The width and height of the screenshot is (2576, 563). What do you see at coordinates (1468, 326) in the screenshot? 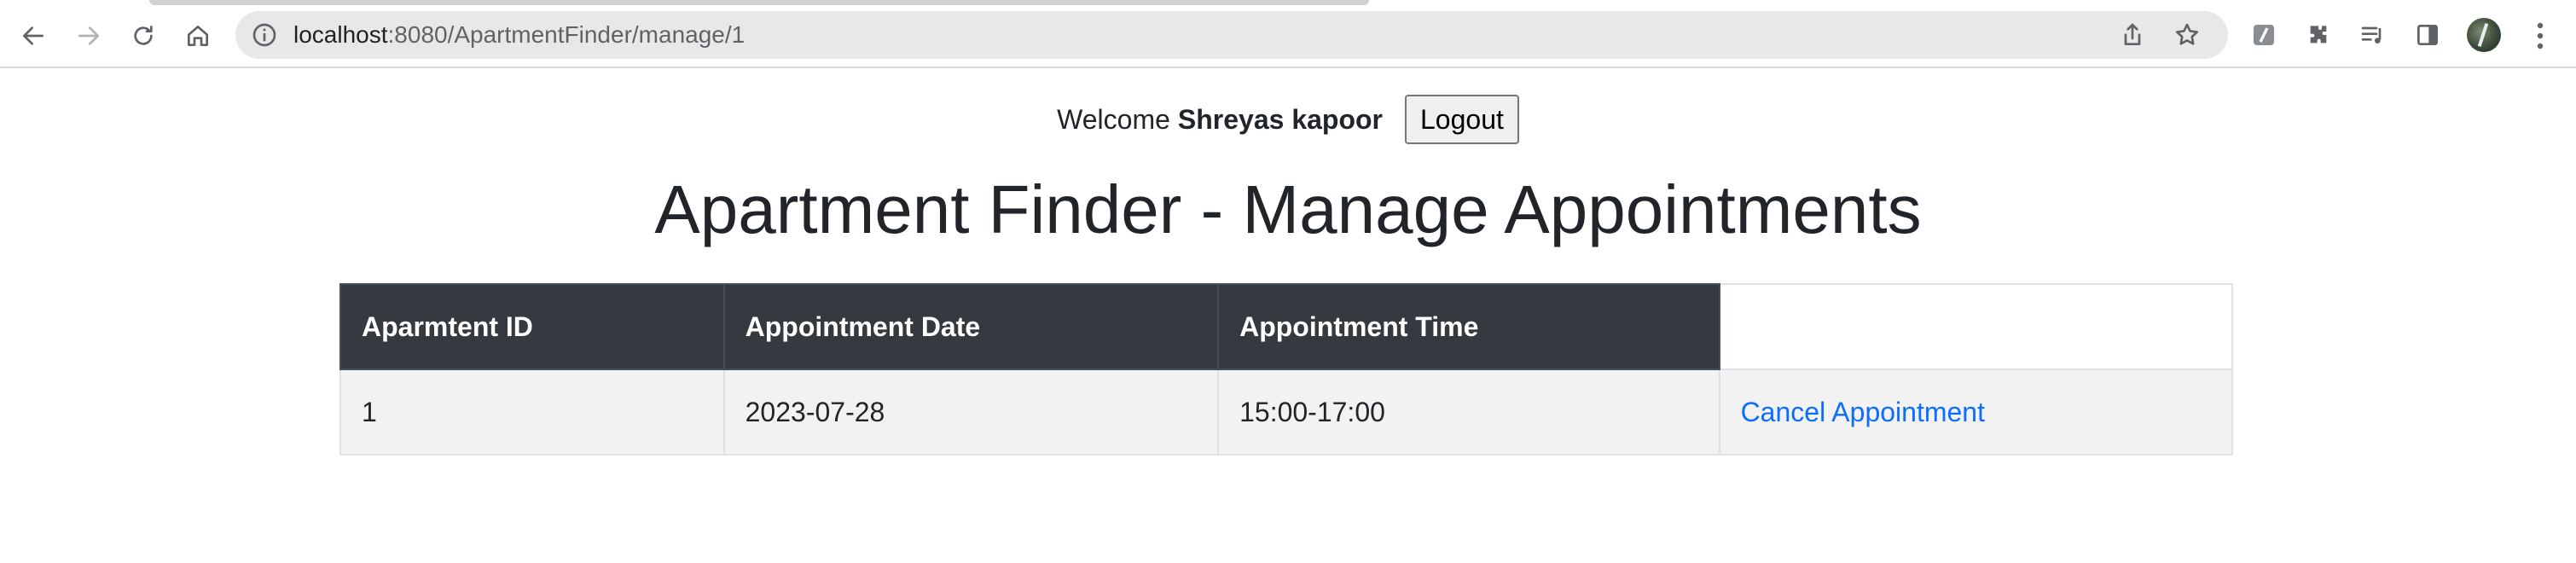
I see `column-header-appointment-time: Appointment Time` at bounding box center [1468, 326].